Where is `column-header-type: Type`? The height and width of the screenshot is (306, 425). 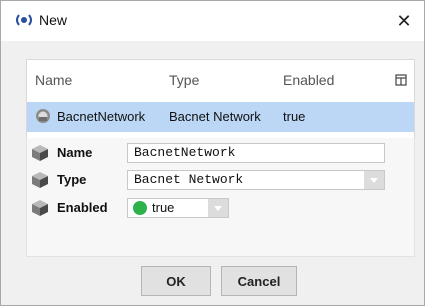 column-header-type: Type is located at coordinates (184, 80).